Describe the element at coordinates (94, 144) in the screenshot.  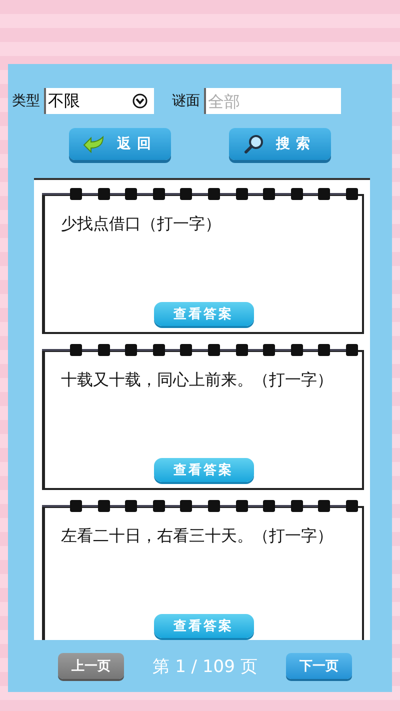
I see `arrow-icon` at that location.